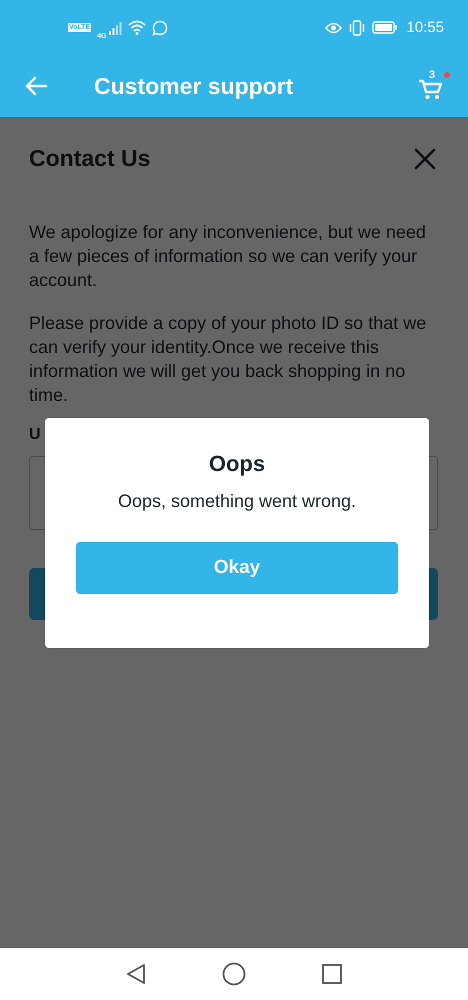 This screenshot has width=468, height=1000. Describe the element at coordinates (194, 86) in the screenshot. I see `page-title: Customer support` at that location.